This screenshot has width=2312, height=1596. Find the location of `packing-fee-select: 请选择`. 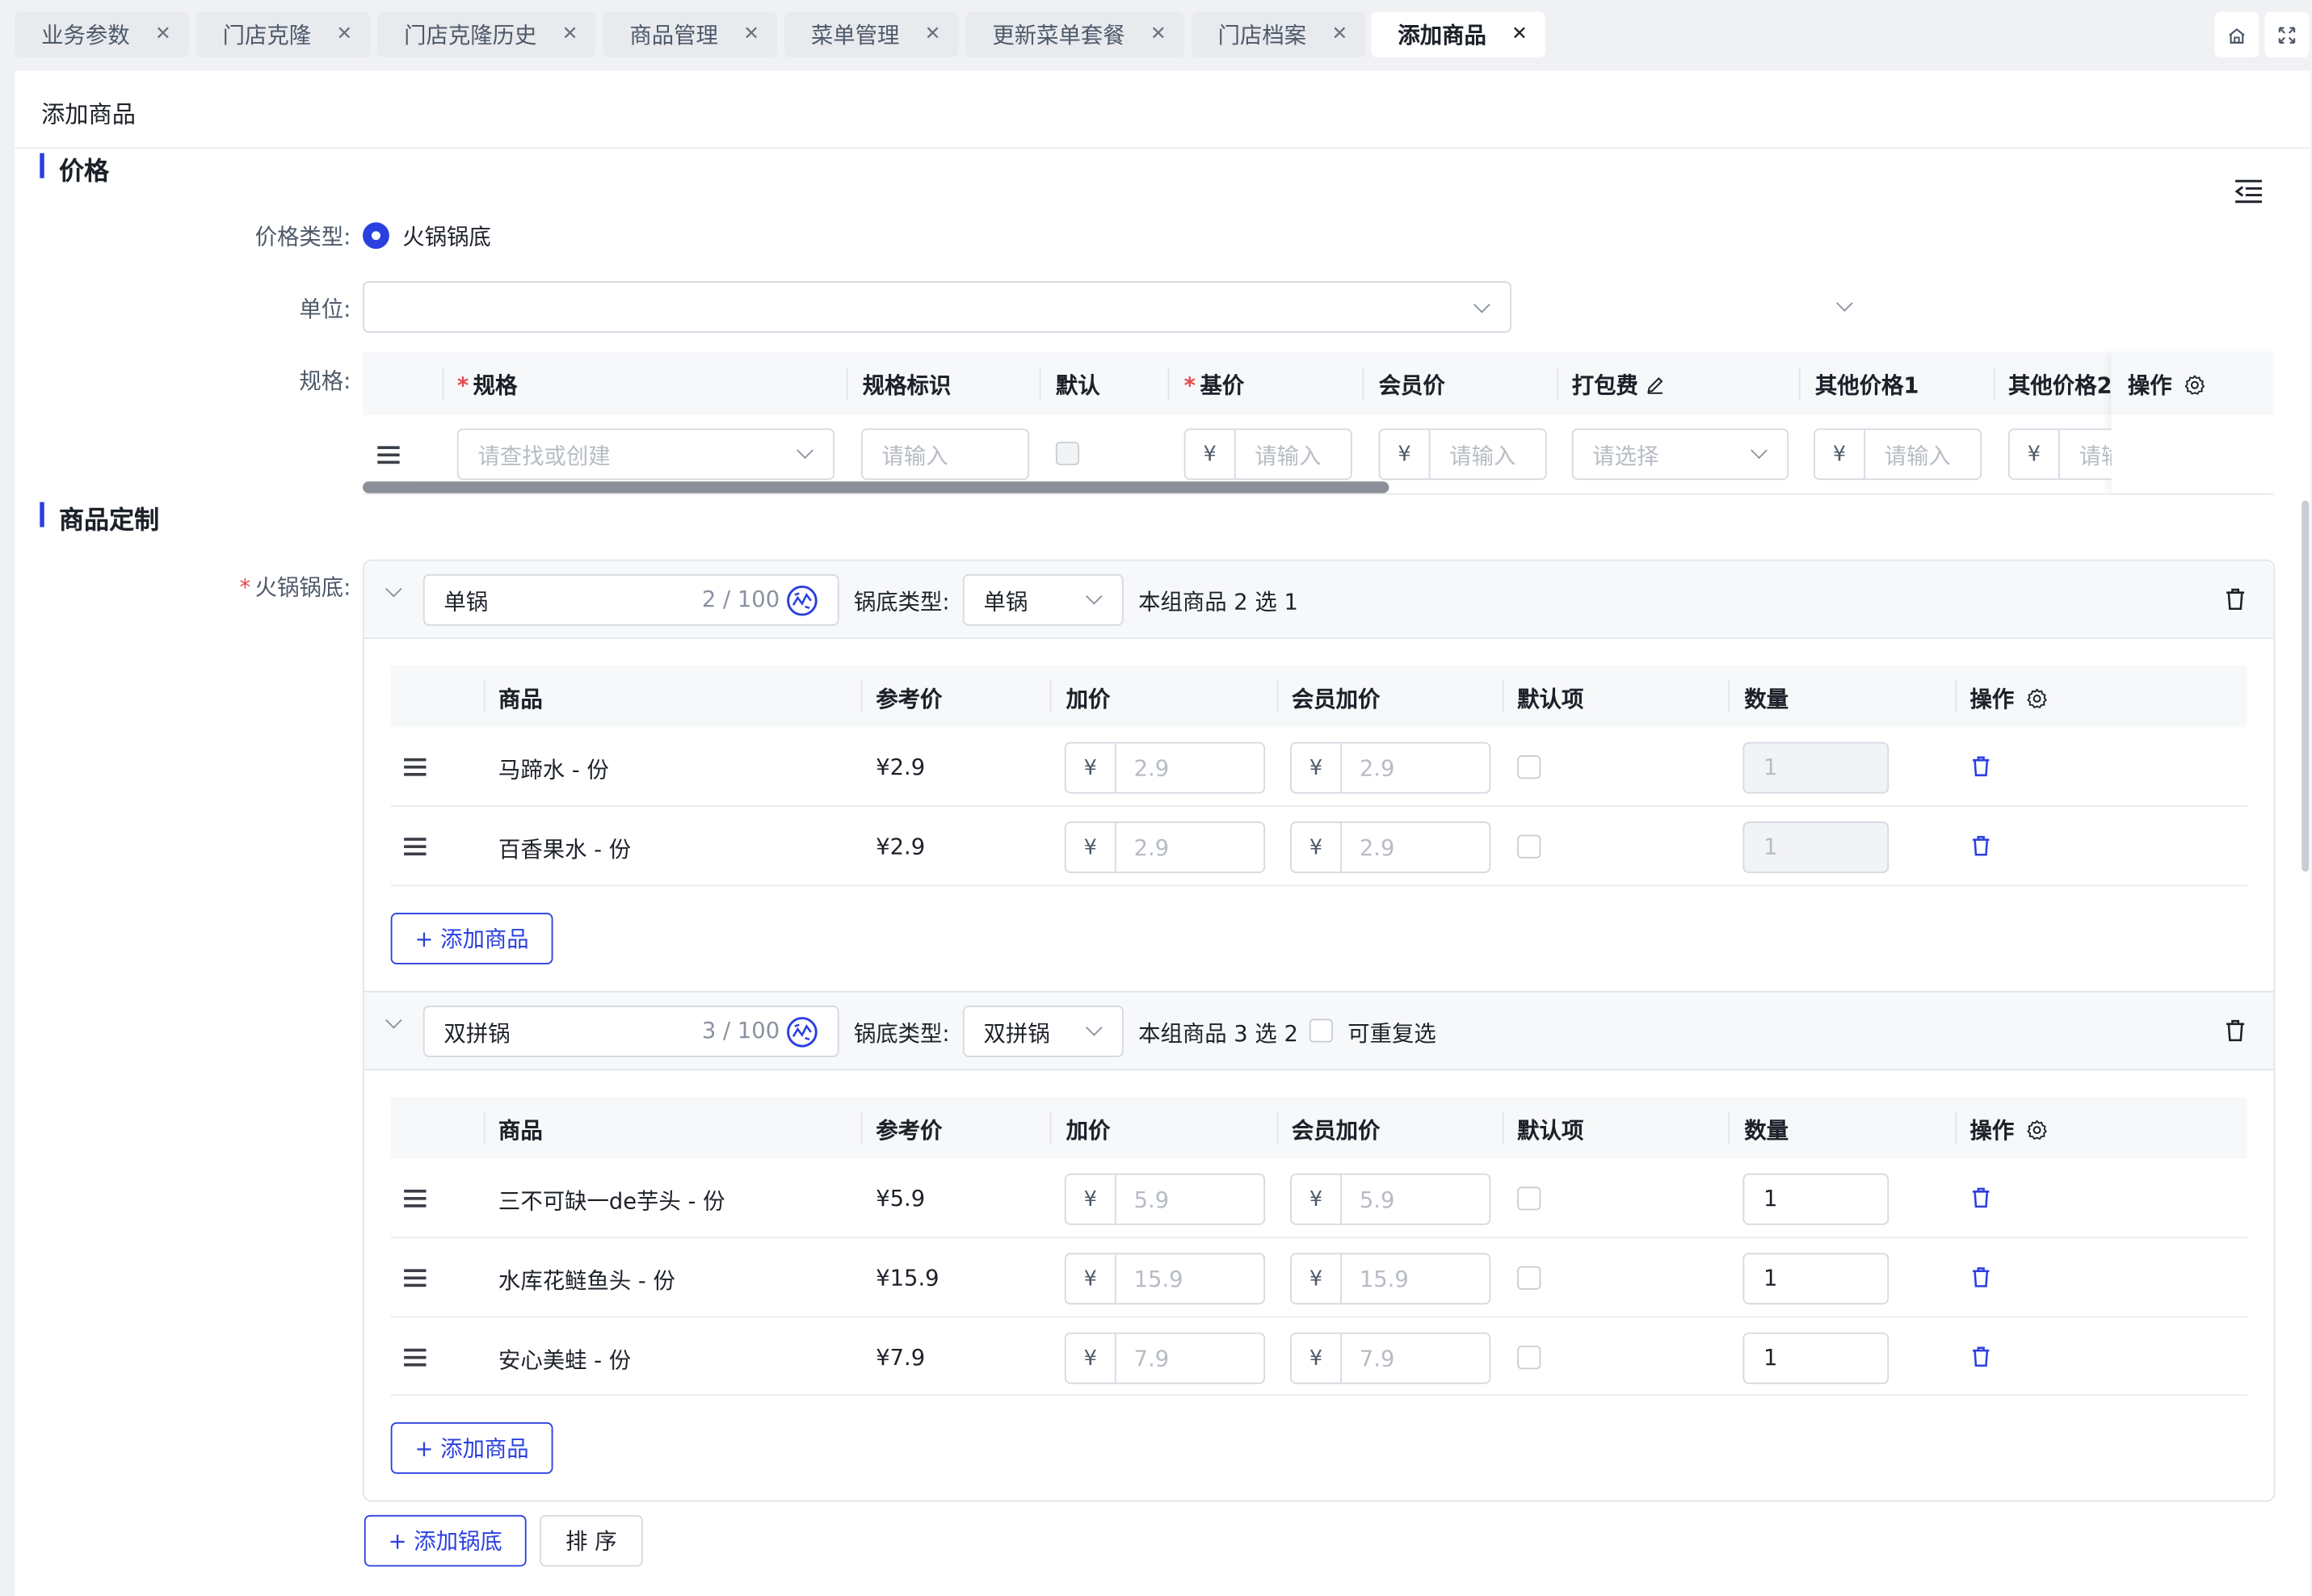

packing-fee-select: 请选择 is located at coordinates (1680, 455).